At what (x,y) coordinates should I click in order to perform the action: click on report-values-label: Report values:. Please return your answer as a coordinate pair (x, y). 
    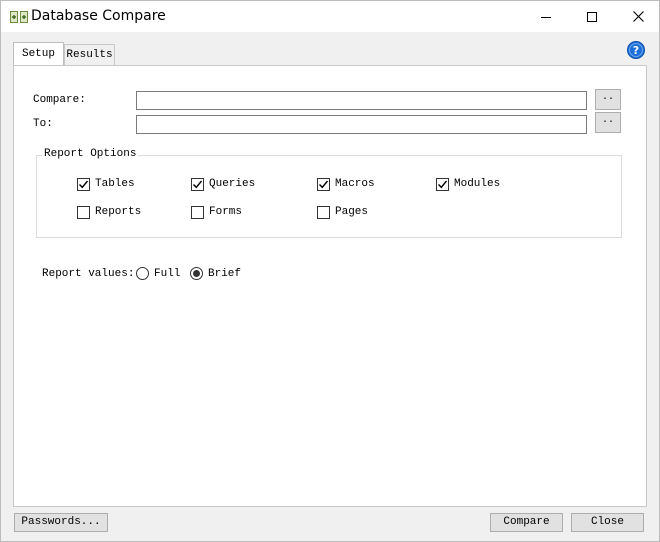
    Looking at the image, I should click on (88, 274).